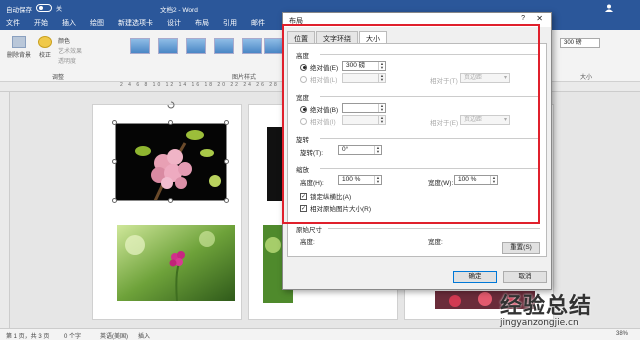  Describe the element at coordinates (13, 23) in the screenshot. I see `tab-file: 文件` at that location.